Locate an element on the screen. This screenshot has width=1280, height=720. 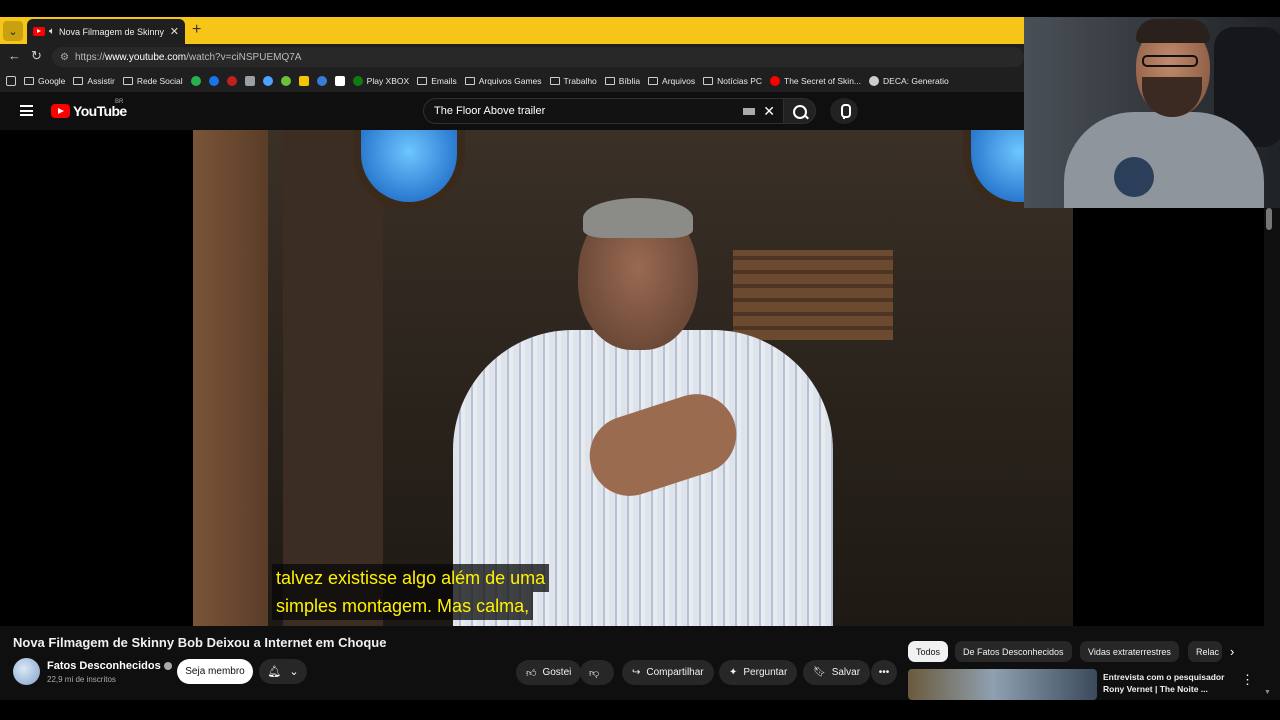
bookmark-label: Emails is located at coordinates (444, 81).